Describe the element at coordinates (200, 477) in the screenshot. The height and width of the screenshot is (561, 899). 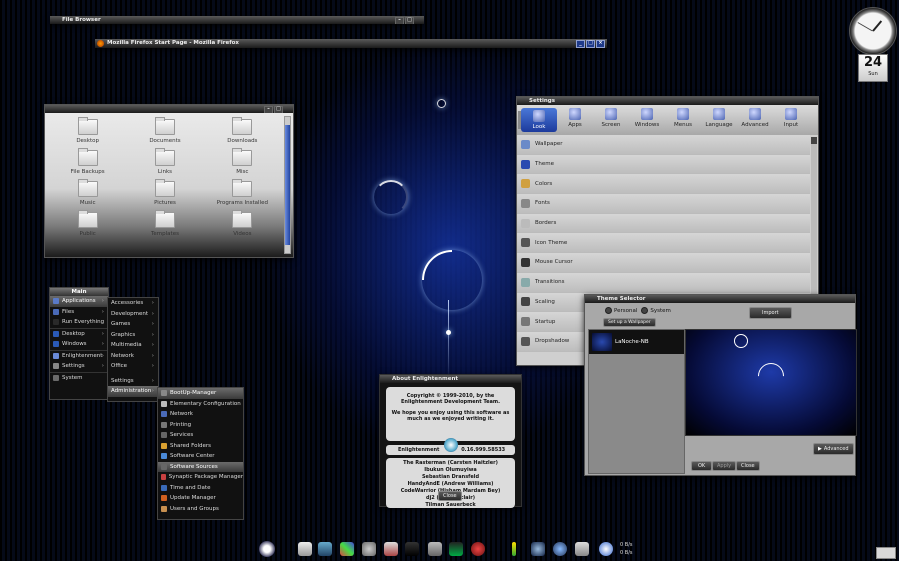
I see `admin-menu-item: Synaptic Package Manager` at that location.